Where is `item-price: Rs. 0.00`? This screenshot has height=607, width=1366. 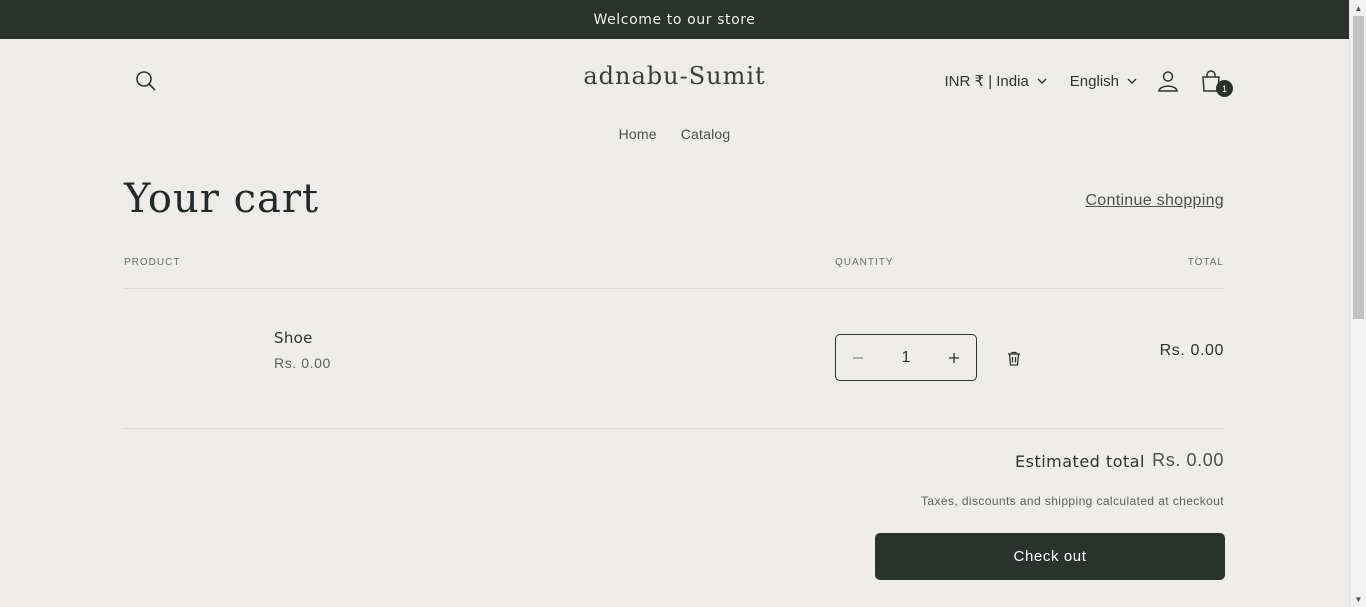 item-price: Rs. 0.00 is located at coordinates (302, 363).